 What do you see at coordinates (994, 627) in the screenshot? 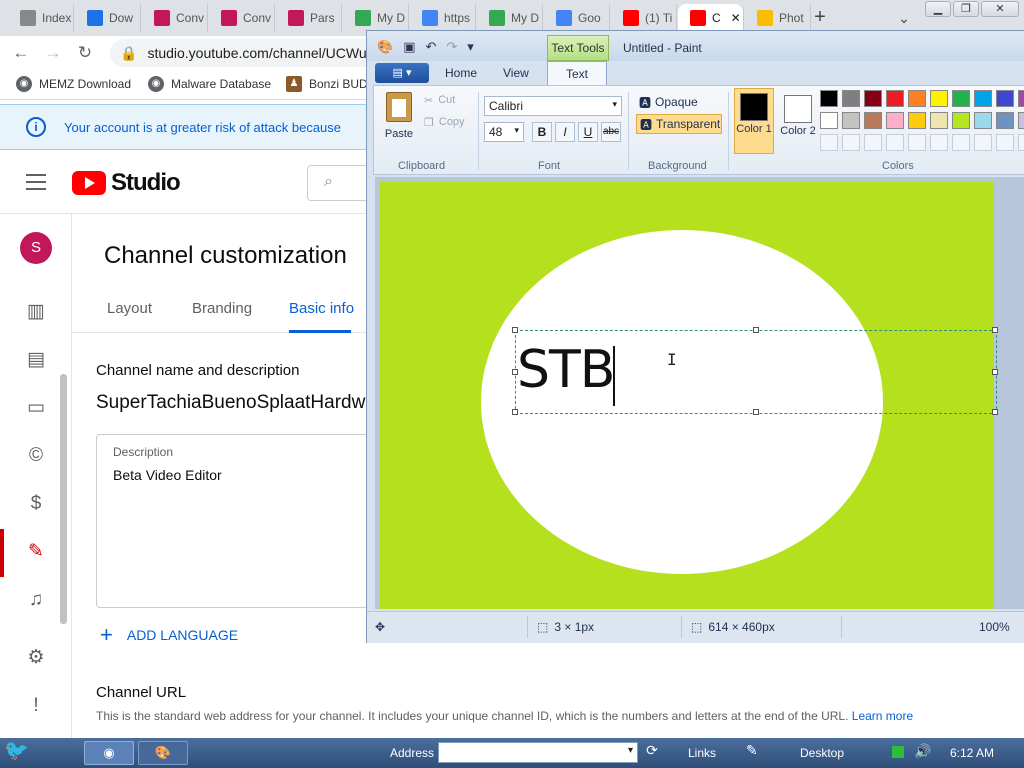
I see `zoom-level: 100%` at bounding box center [994, 627].